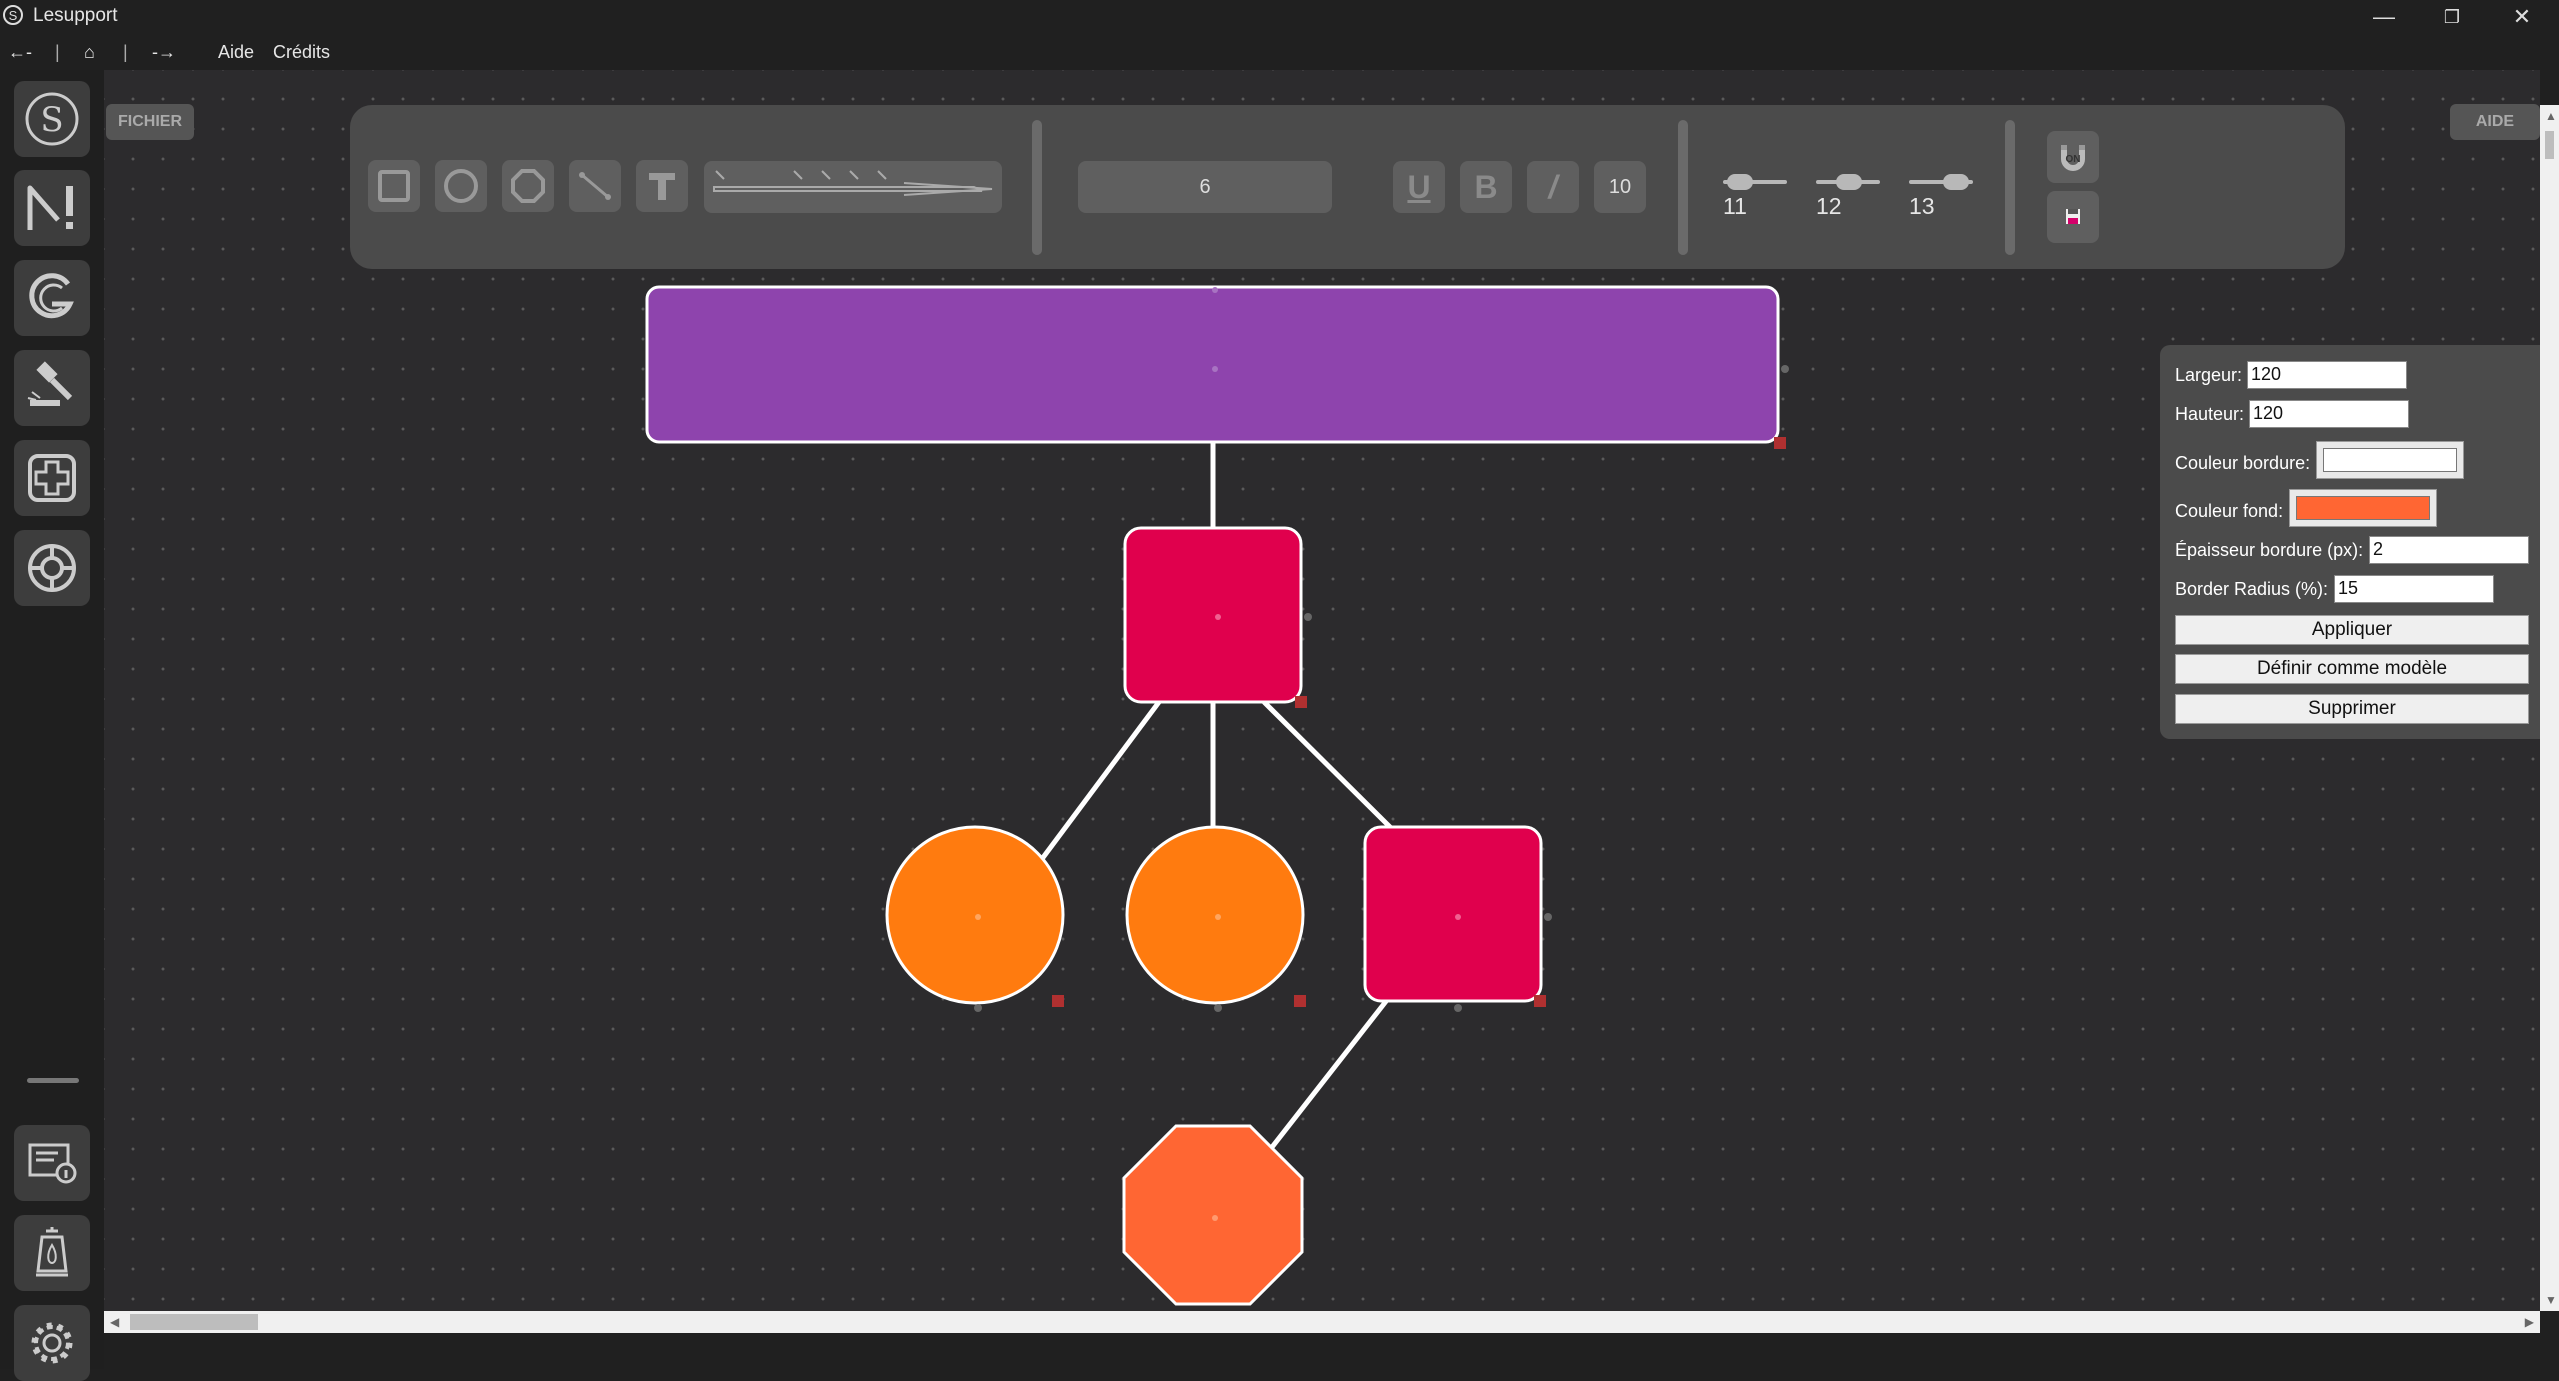  What do you see at coordinates (52, 478) in the screenshot?
I see `sidebar-add-button` at bounding box center [52, 478].